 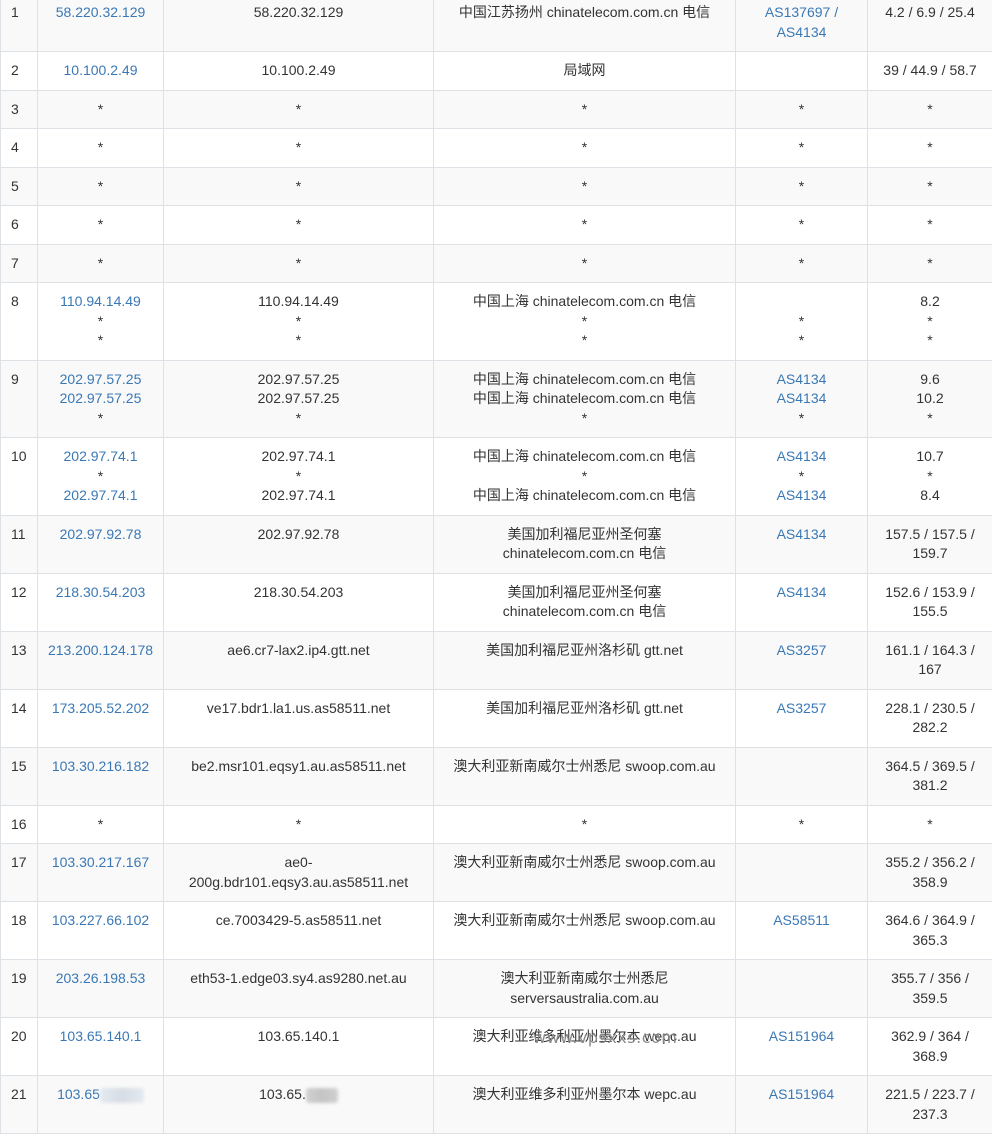 What do you see at coordinates (801, 13) in the screenshot?
I see `hop-asn-link: AS137697 /` at bounding box center [801, 13].